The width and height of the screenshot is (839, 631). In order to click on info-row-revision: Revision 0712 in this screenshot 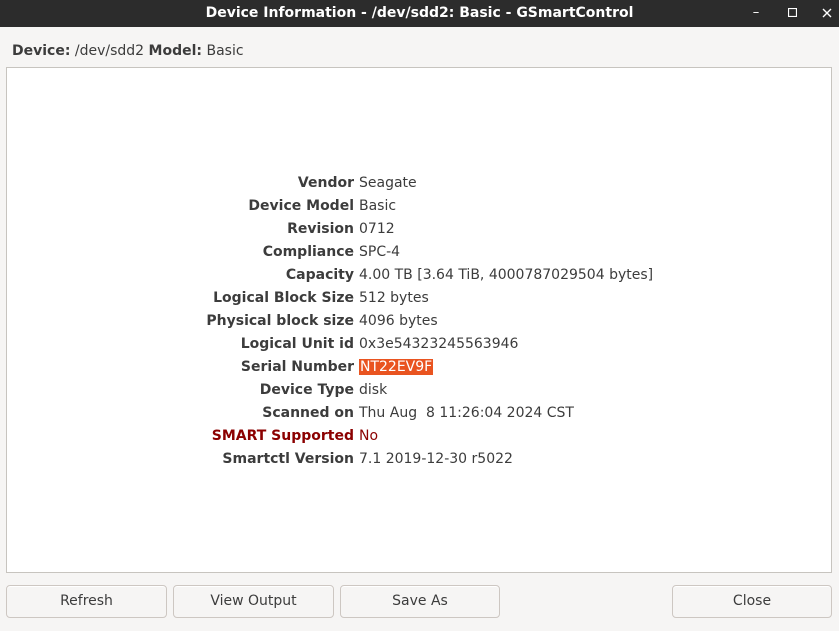, I will do `click(419, 229)`.